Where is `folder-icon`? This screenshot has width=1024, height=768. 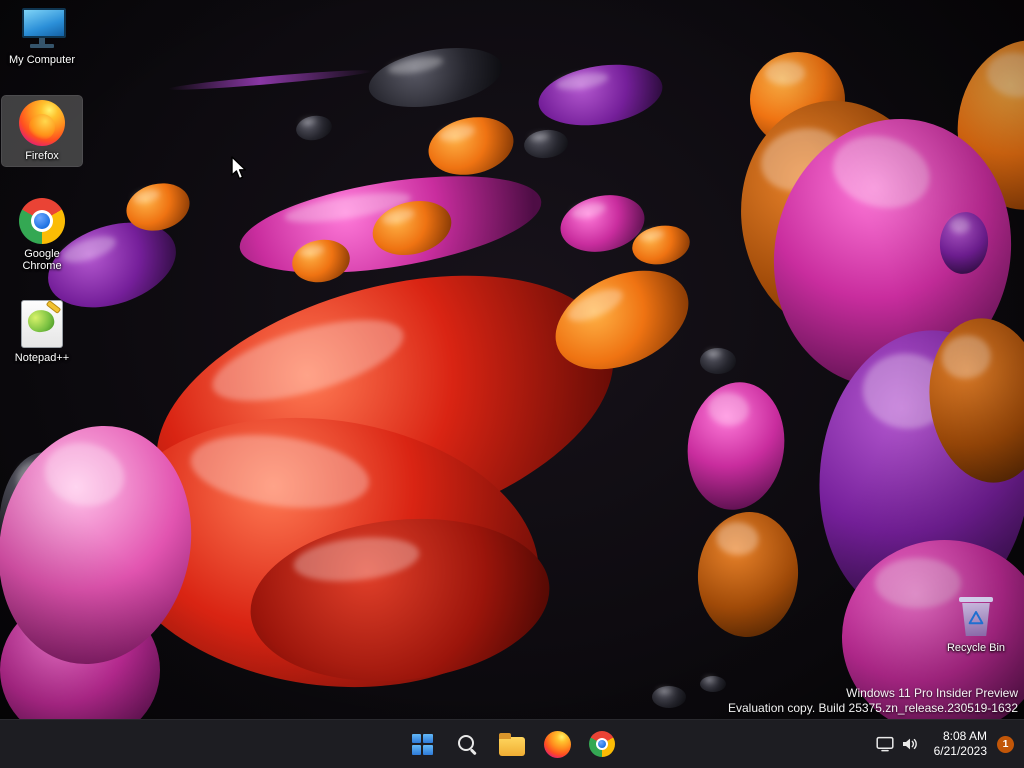 folder-icon is located at coordinates (512, 744).